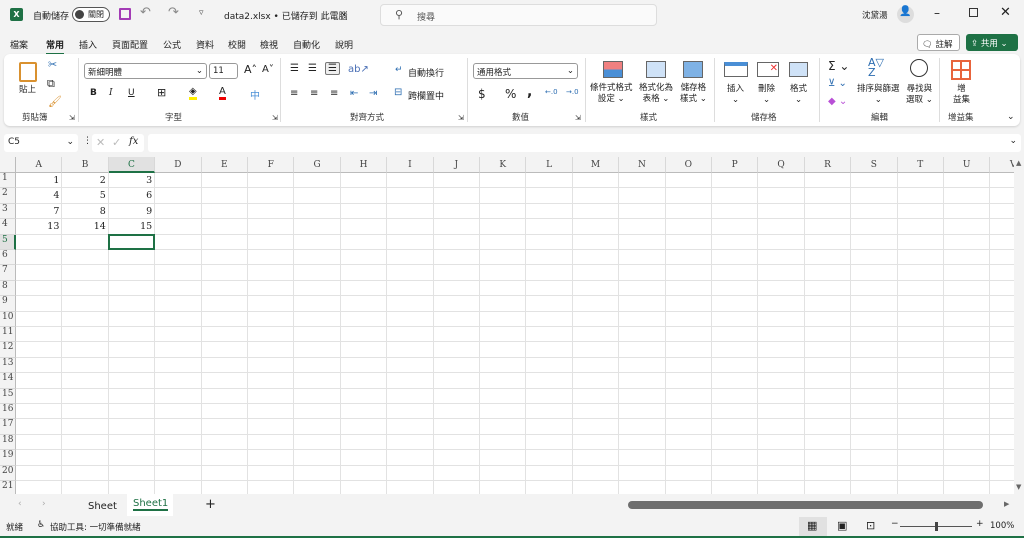 The image size is (1024, 538). Describe the element at coordinates (410, 258) in the screenshot. I see `cell-I6` at that location.